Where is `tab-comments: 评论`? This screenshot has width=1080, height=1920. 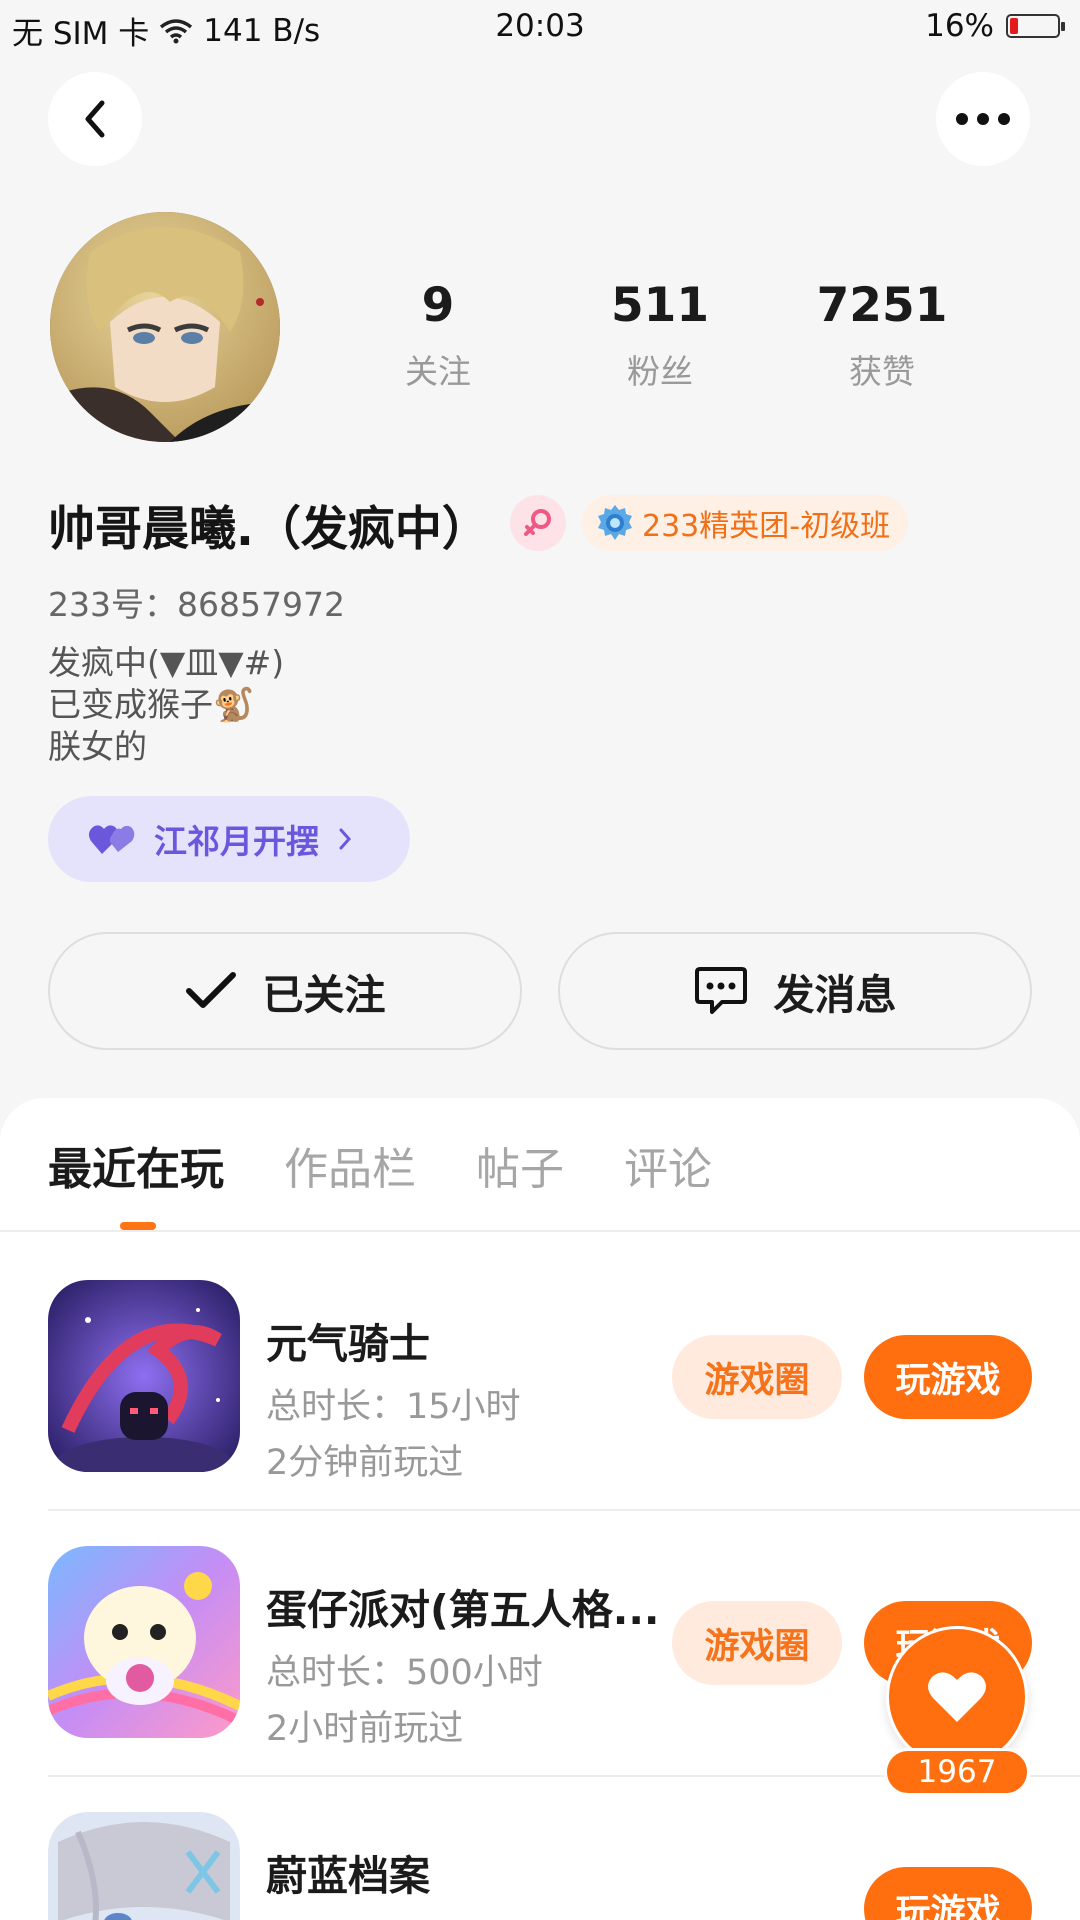 tab-comments: 评论 is located at coordinates (668, 1165).